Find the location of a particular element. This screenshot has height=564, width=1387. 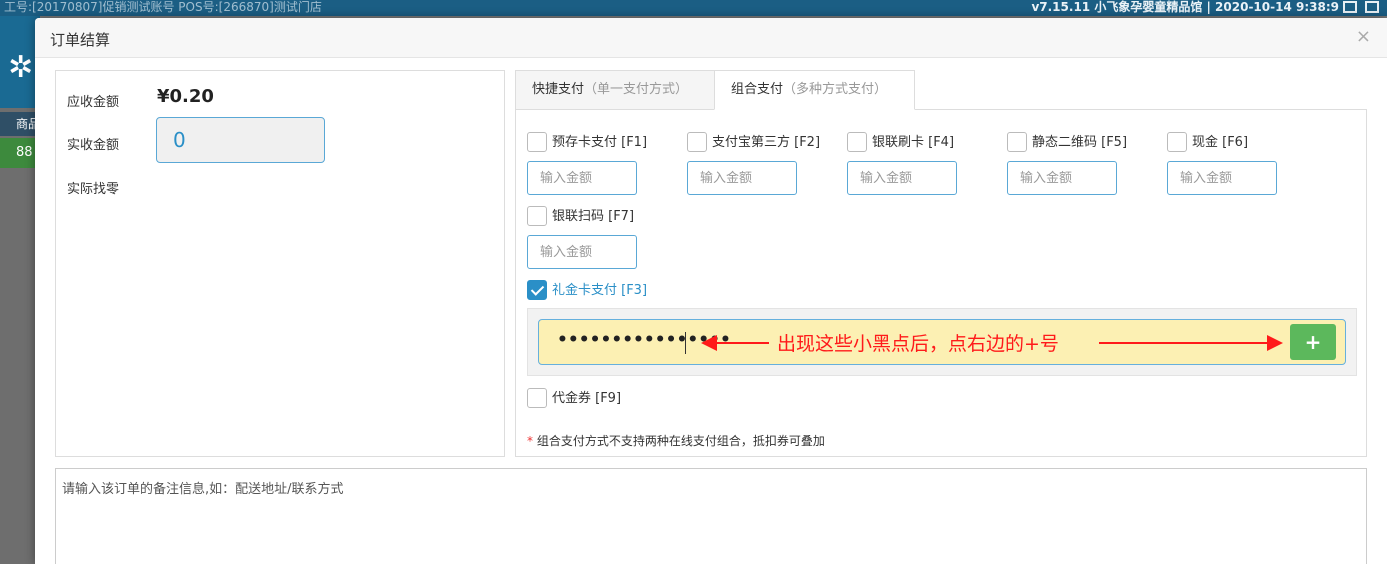

unionpay-card-checkbox is located at coordinates (857, 141).